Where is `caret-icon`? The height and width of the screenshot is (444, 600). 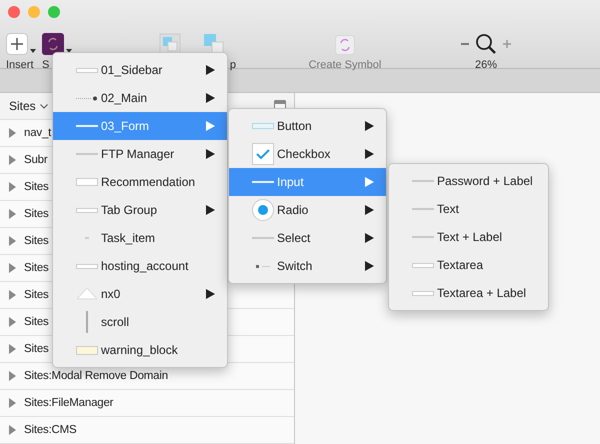
caret-icon is located at coordinates (33, 51).